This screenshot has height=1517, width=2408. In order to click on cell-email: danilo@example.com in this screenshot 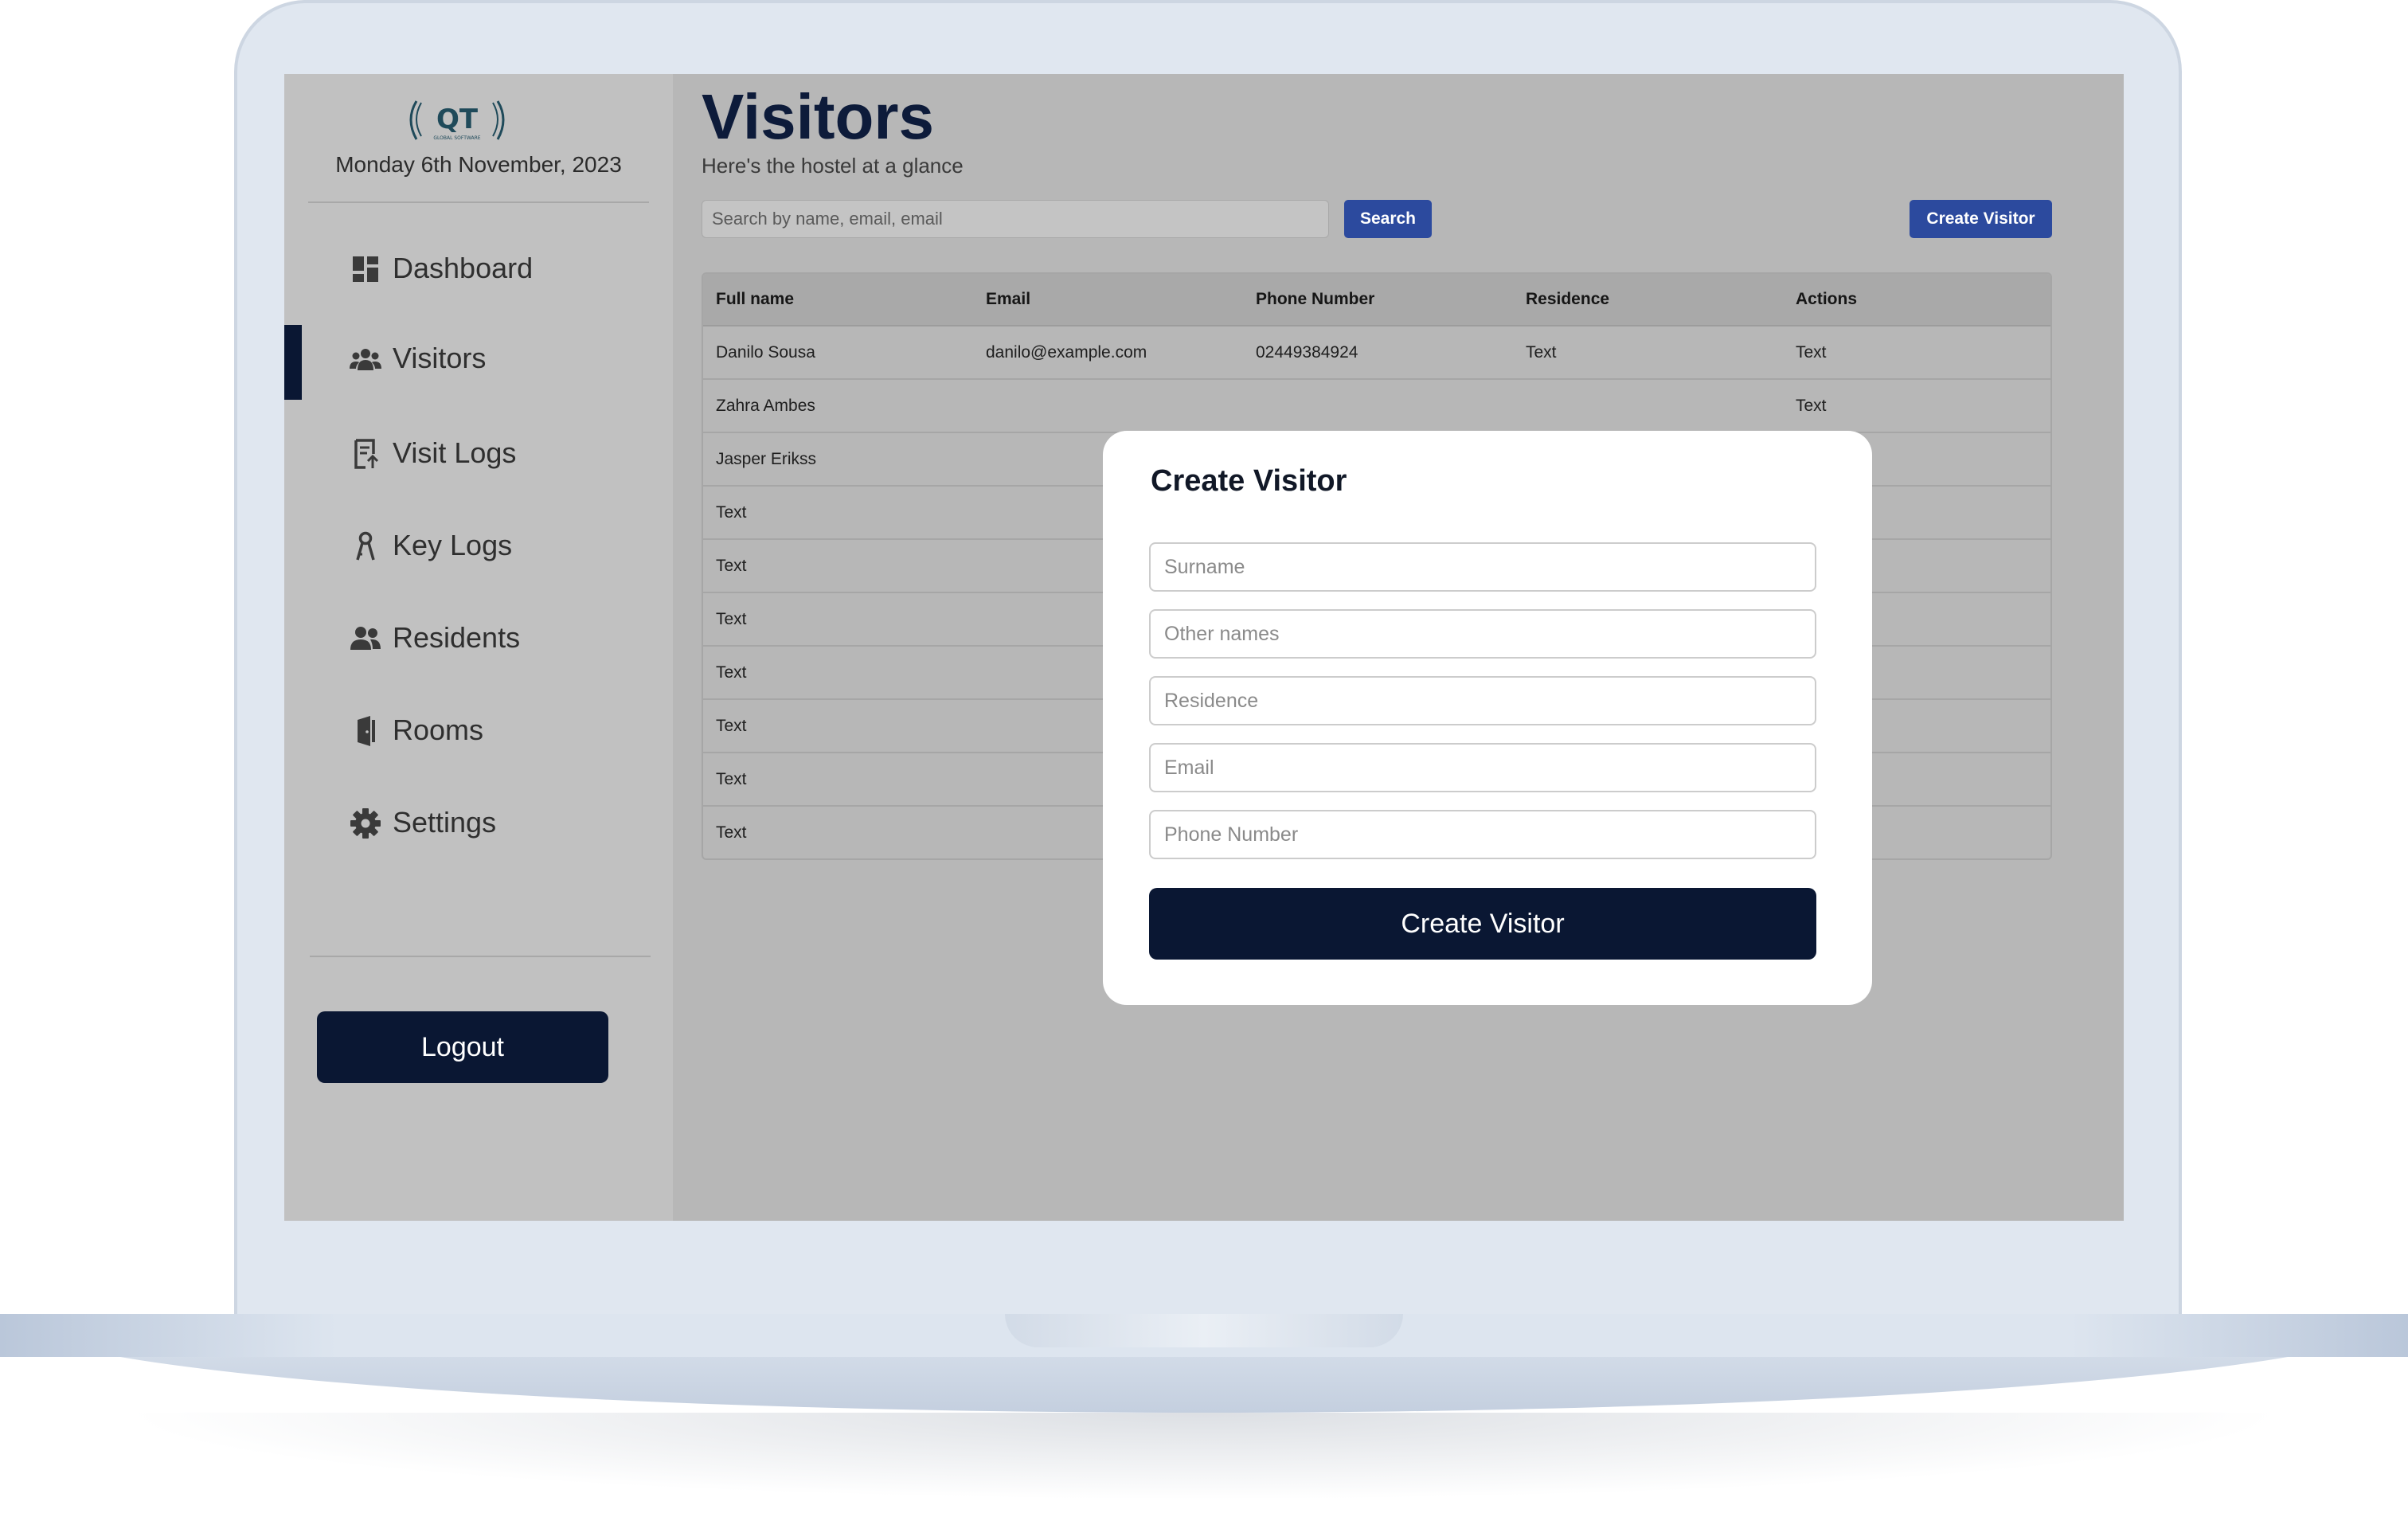, I will do `click(1066, 352)`.